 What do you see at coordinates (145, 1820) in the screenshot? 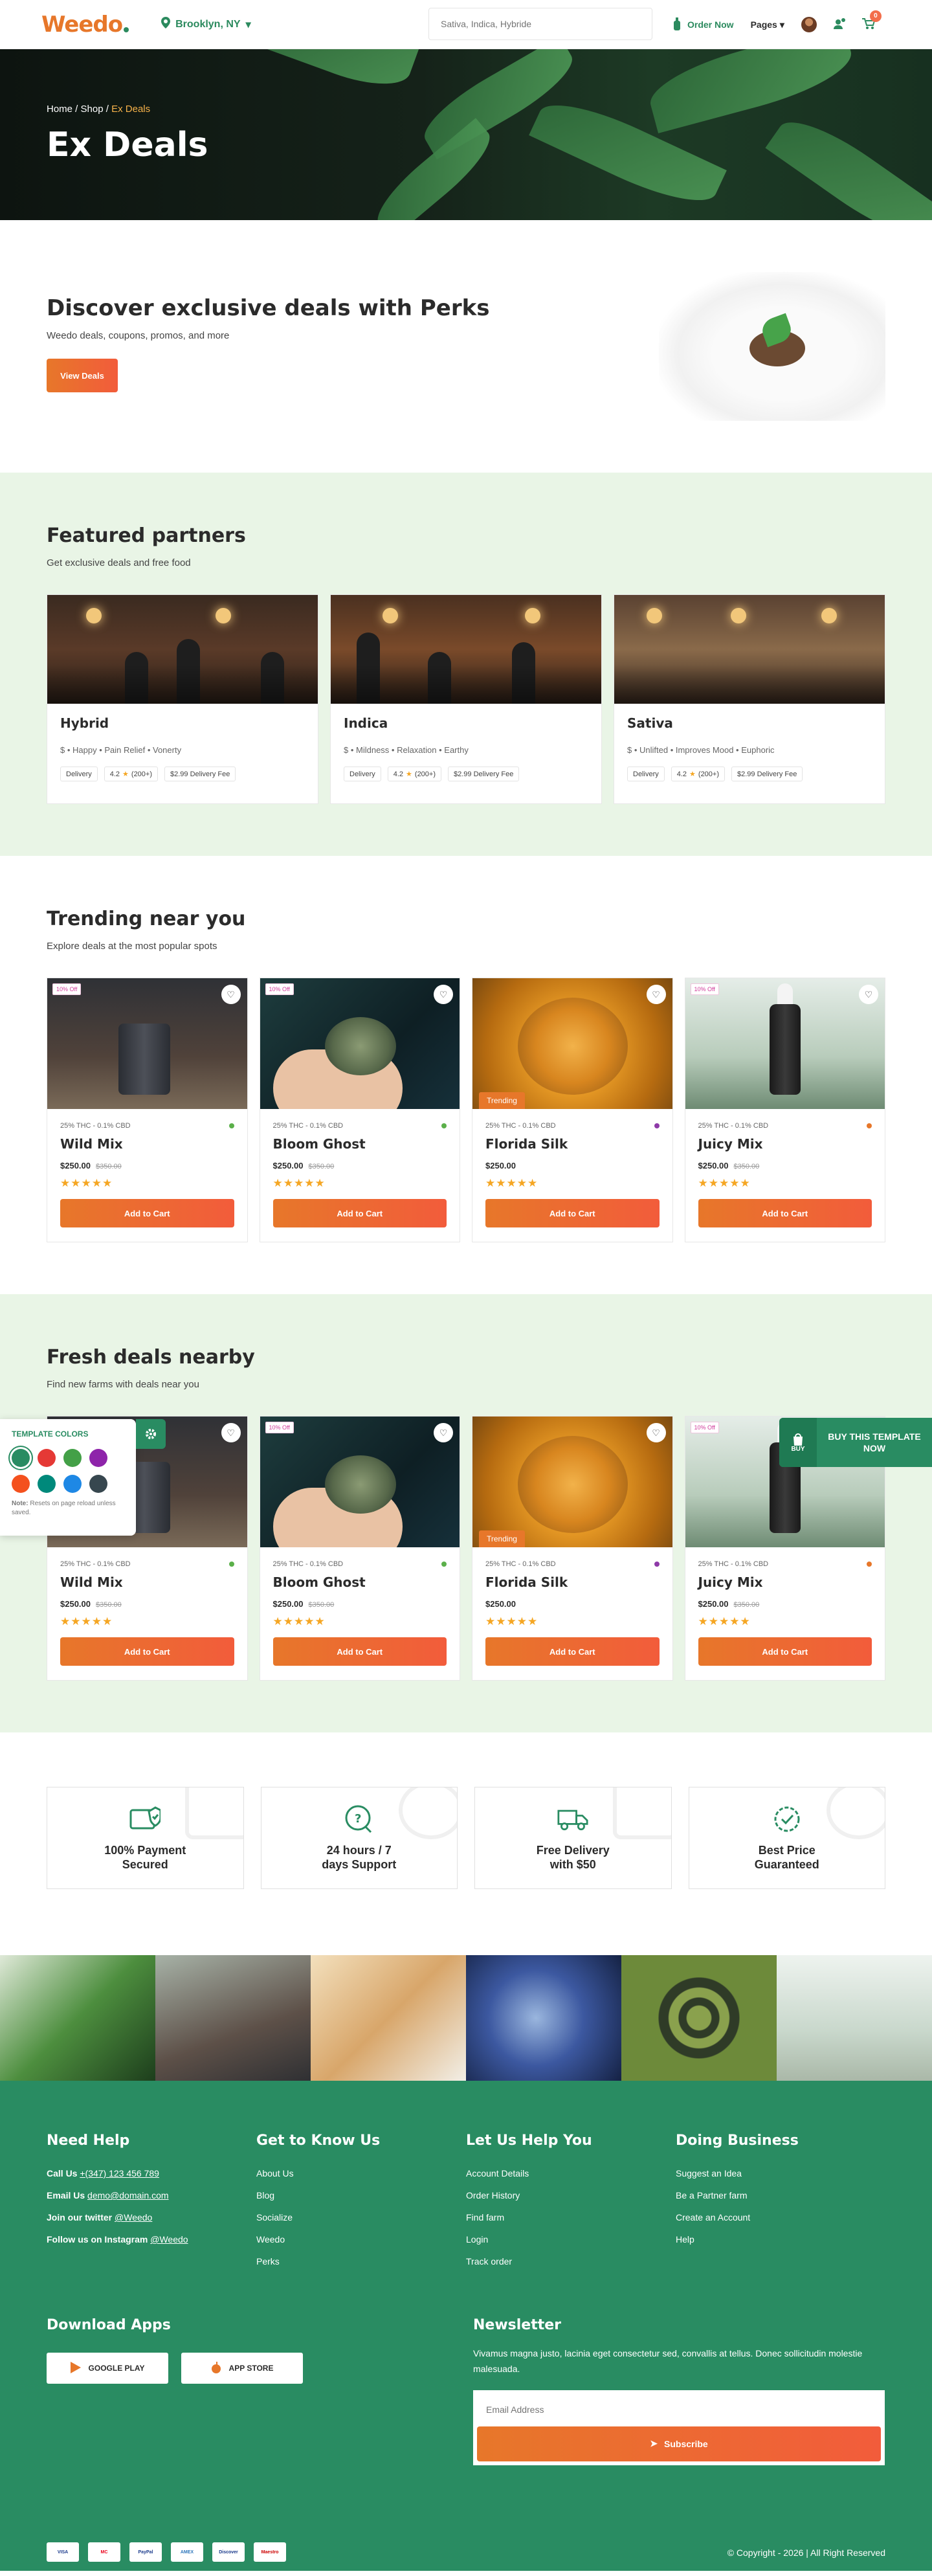
I see `secure-payment-icon` at bounding box center [145, 1820].